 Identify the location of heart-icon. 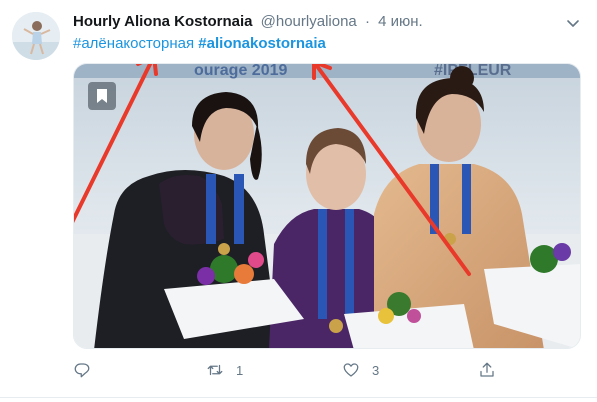
(351, 370).